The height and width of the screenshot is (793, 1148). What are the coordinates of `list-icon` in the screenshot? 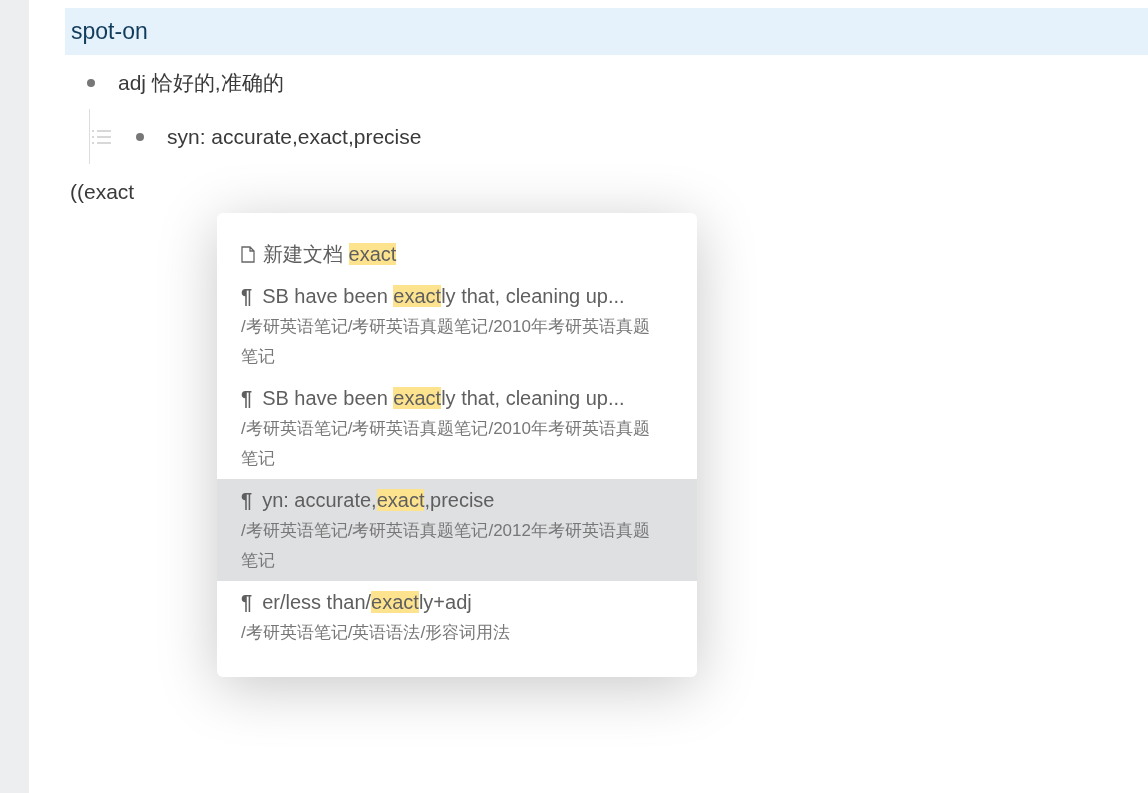 It's located at (101, 136).